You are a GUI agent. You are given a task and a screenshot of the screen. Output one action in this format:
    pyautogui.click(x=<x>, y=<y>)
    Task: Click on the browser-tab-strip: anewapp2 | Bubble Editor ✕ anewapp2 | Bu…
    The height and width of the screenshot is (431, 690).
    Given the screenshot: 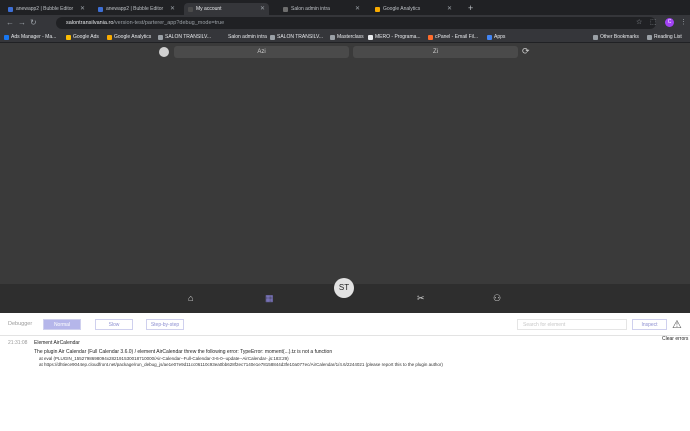 What is the action you would take?
    pyautogui.click(x=345, y=7)
    